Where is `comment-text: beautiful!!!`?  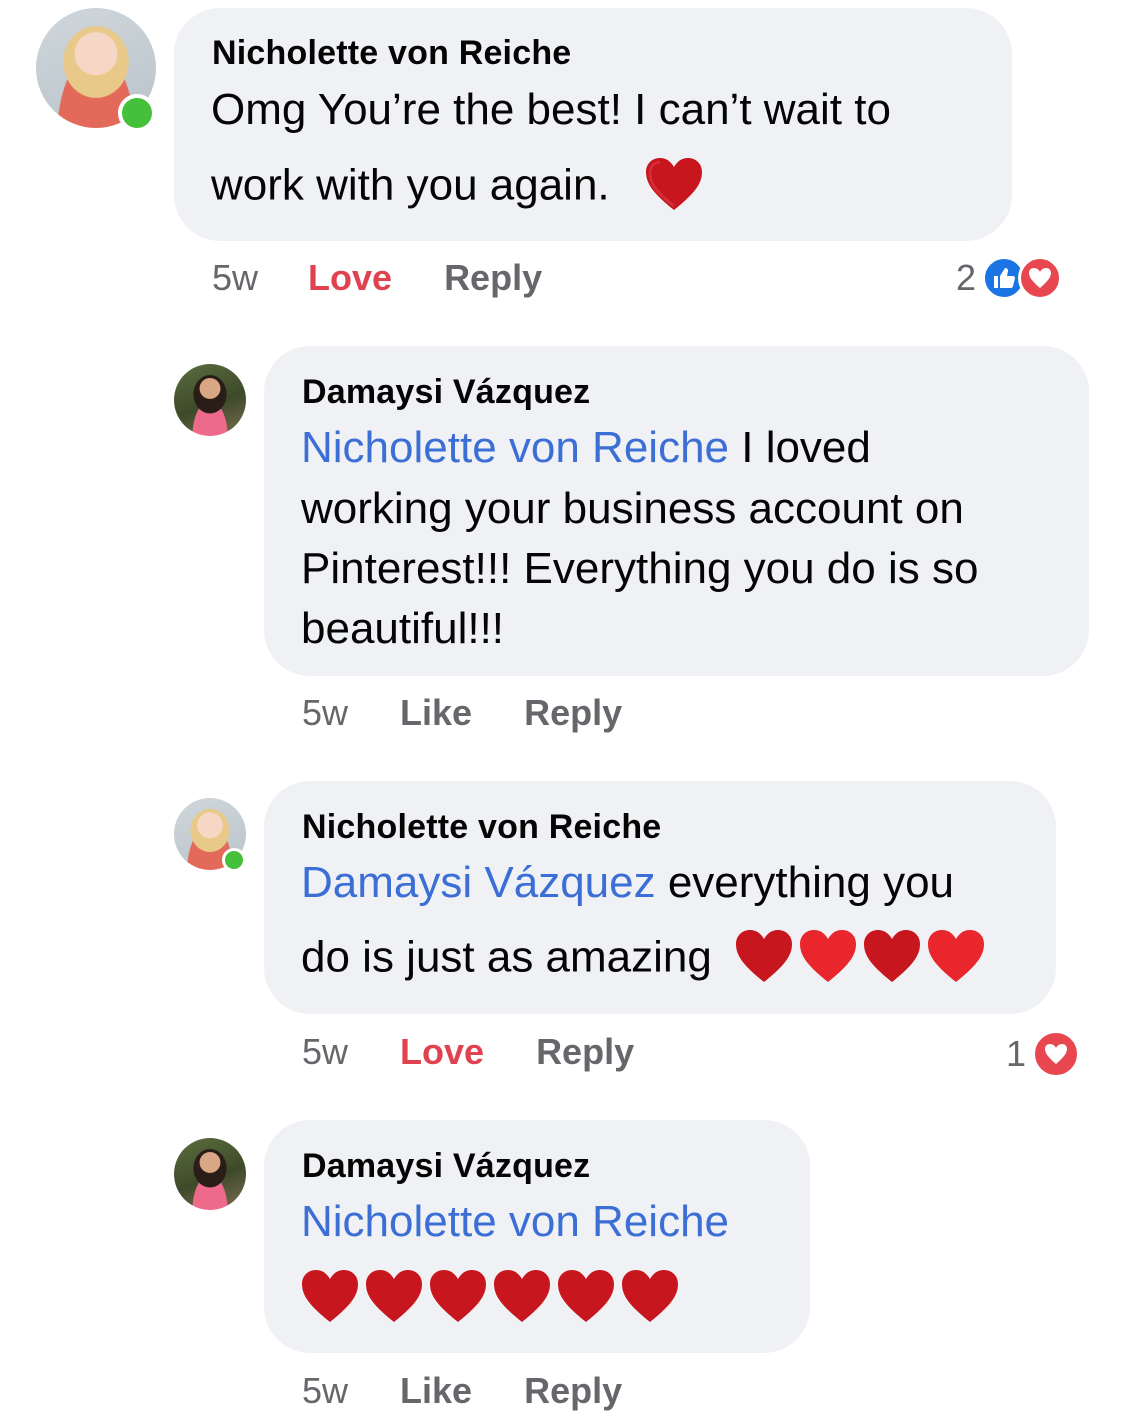 comment-text: beautiful!!! is located at coordinates (402, 629).